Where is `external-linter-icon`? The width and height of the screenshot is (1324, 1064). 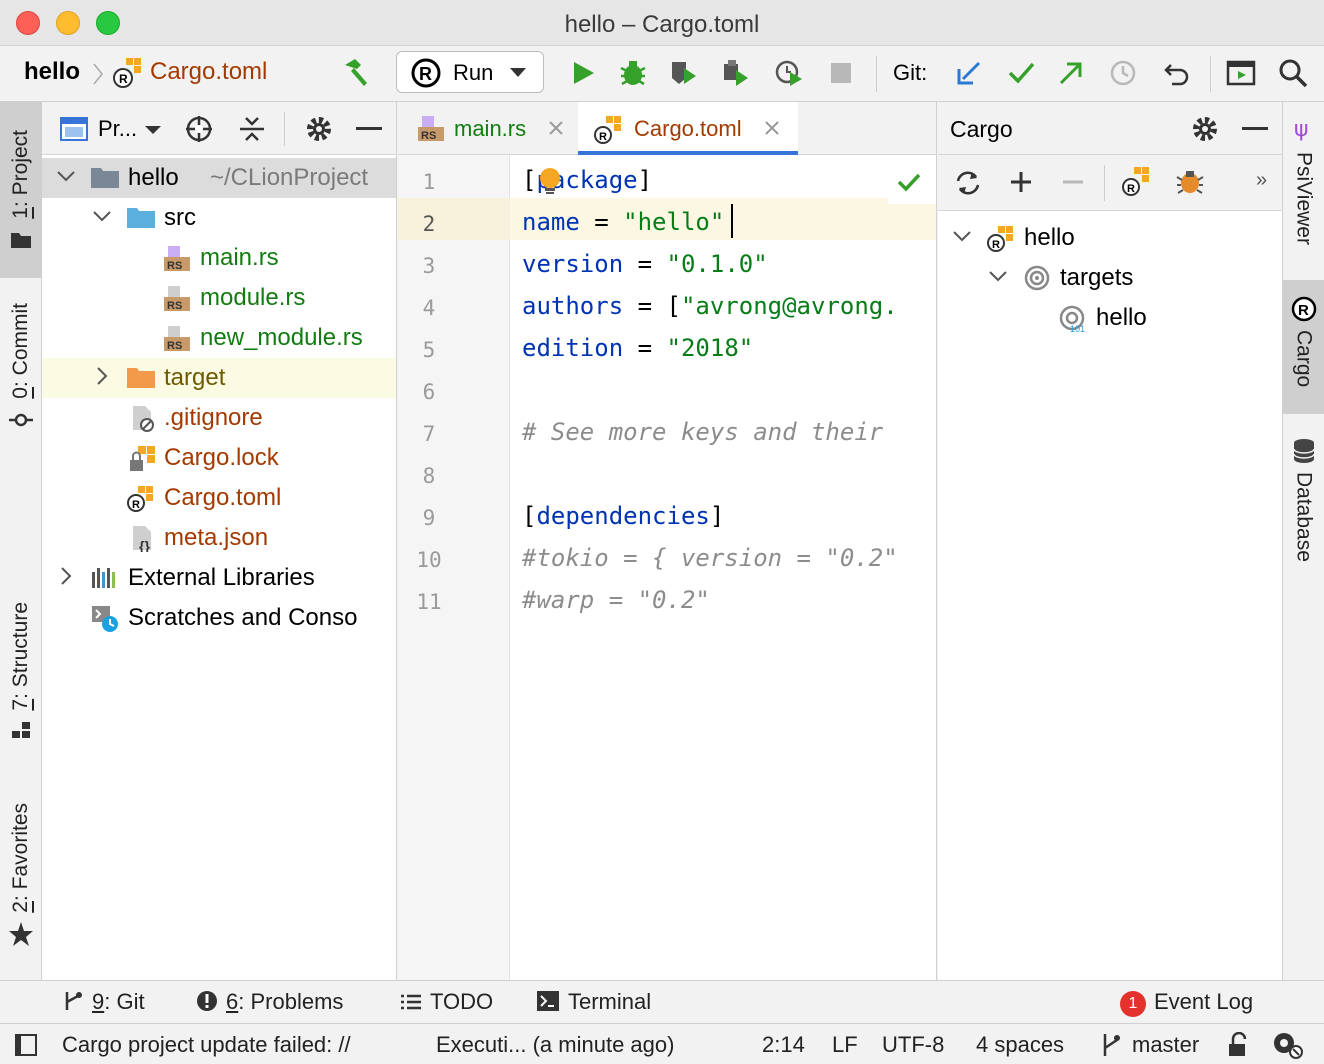 external-linter-icon is located at coordinates (1190, 182).